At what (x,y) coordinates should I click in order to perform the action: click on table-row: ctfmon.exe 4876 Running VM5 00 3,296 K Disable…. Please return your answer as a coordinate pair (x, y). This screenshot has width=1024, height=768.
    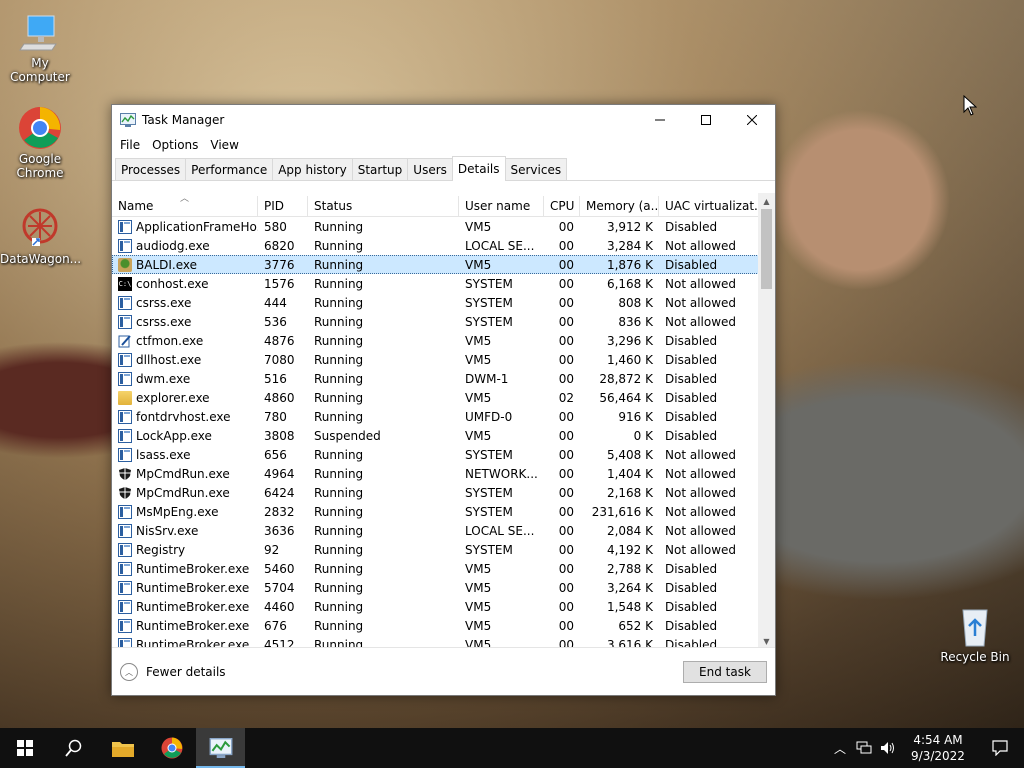
    Looking at the image, I should click on (443, 340).